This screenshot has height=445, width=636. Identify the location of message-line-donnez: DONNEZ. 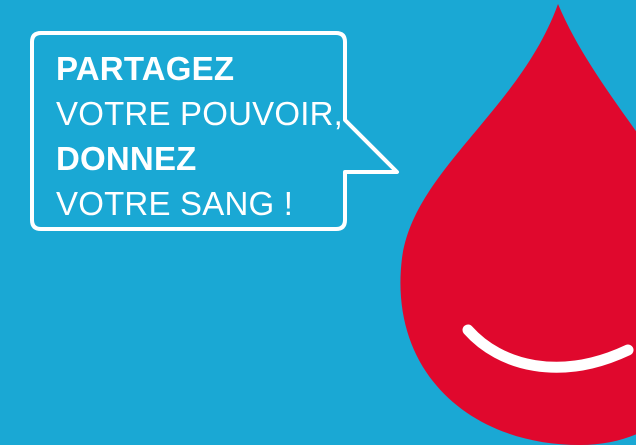
(126, 158).